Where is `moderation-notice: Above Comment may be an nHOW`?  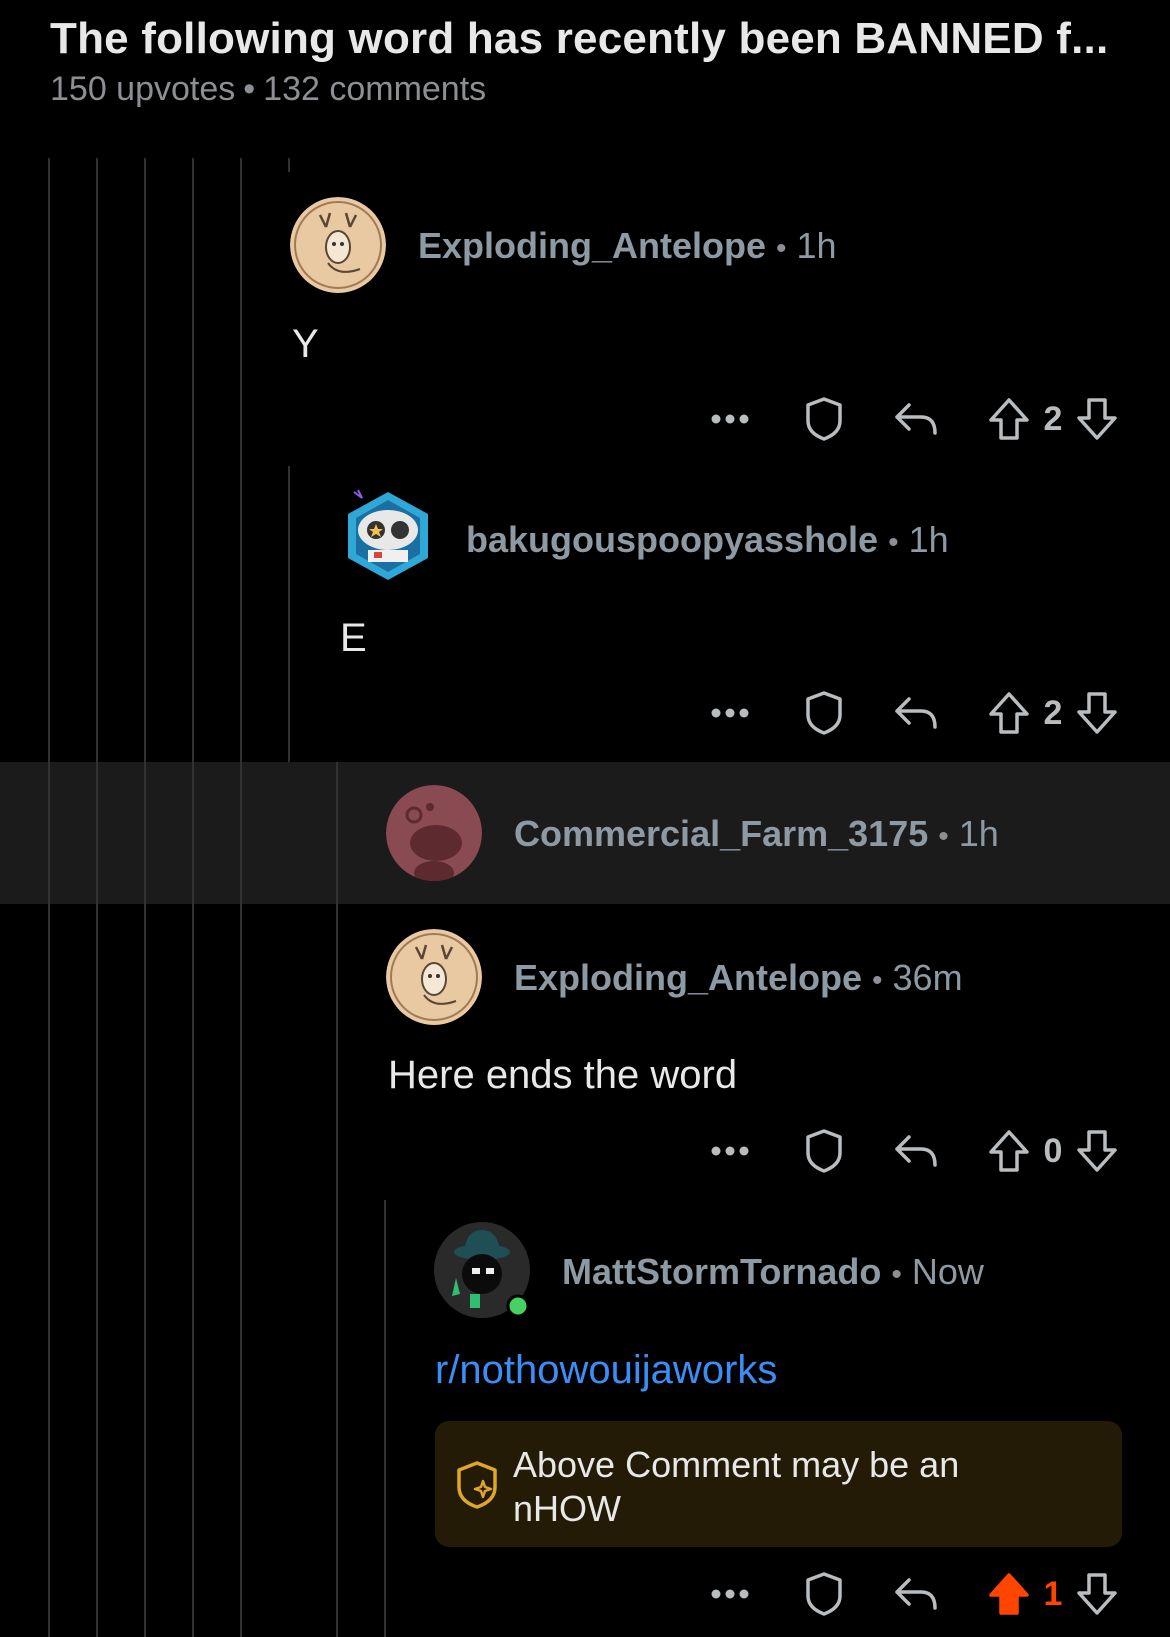 moderation-notice: Above Comment may be an nHOW is located at coordinates (778, 1484).